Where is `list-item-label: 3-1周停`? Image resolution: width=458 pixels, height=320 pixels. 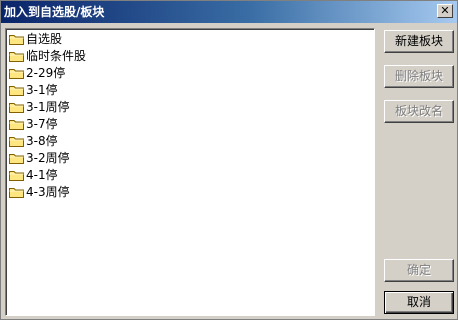
list-item-label: 3-1周停 is located at coordinates (48, 107).